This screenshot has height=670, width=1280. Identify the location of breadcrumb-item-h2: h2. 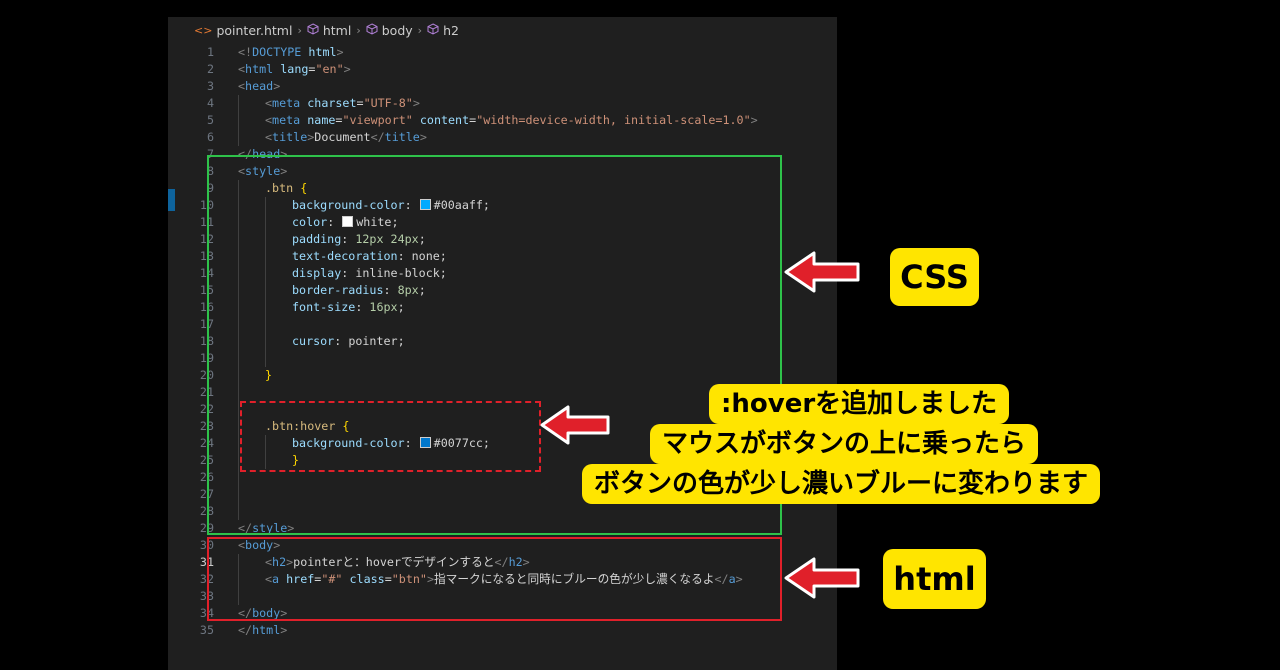
(443, 30).